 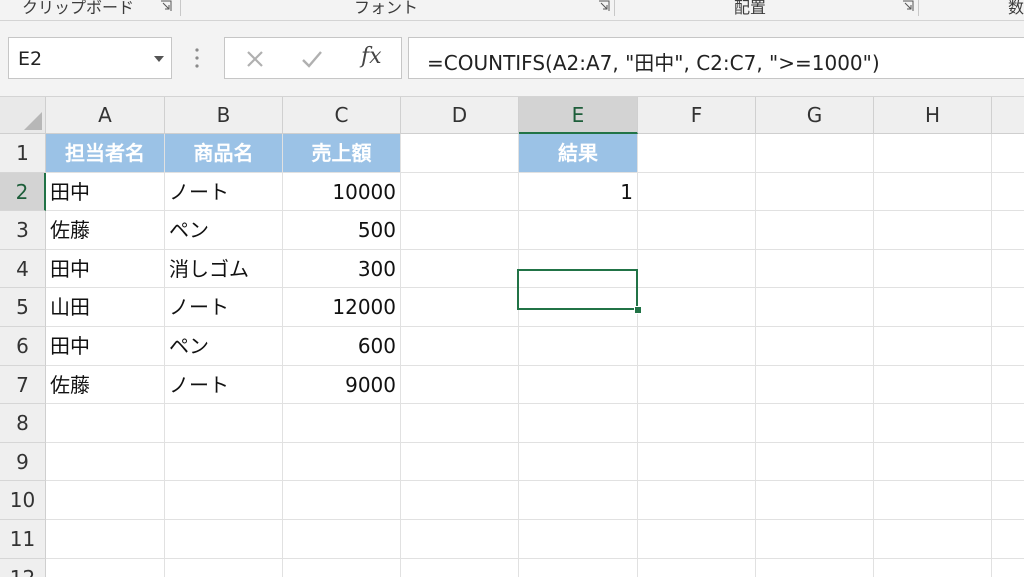 What do you see at coordinates (578, 539) in the screenshot?
I see `cell-e11` at bounding box center [578, 539].